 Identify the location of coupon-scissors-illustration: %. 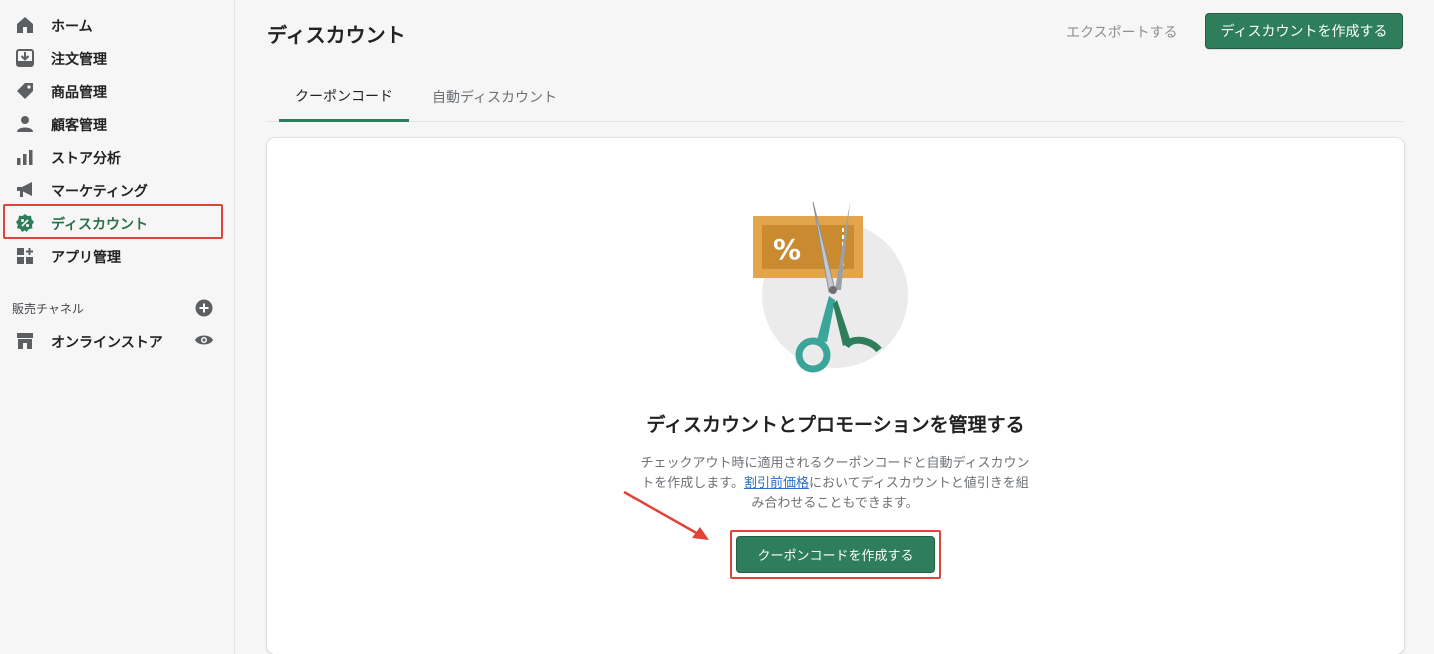
(830, 287).